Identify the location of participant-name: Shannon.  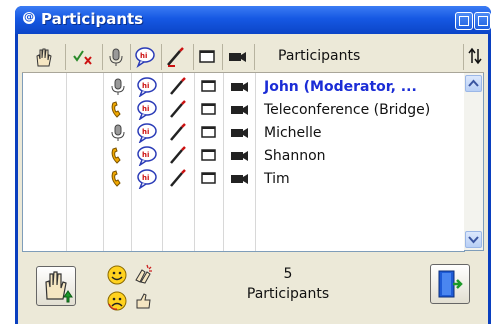
(295, 156).